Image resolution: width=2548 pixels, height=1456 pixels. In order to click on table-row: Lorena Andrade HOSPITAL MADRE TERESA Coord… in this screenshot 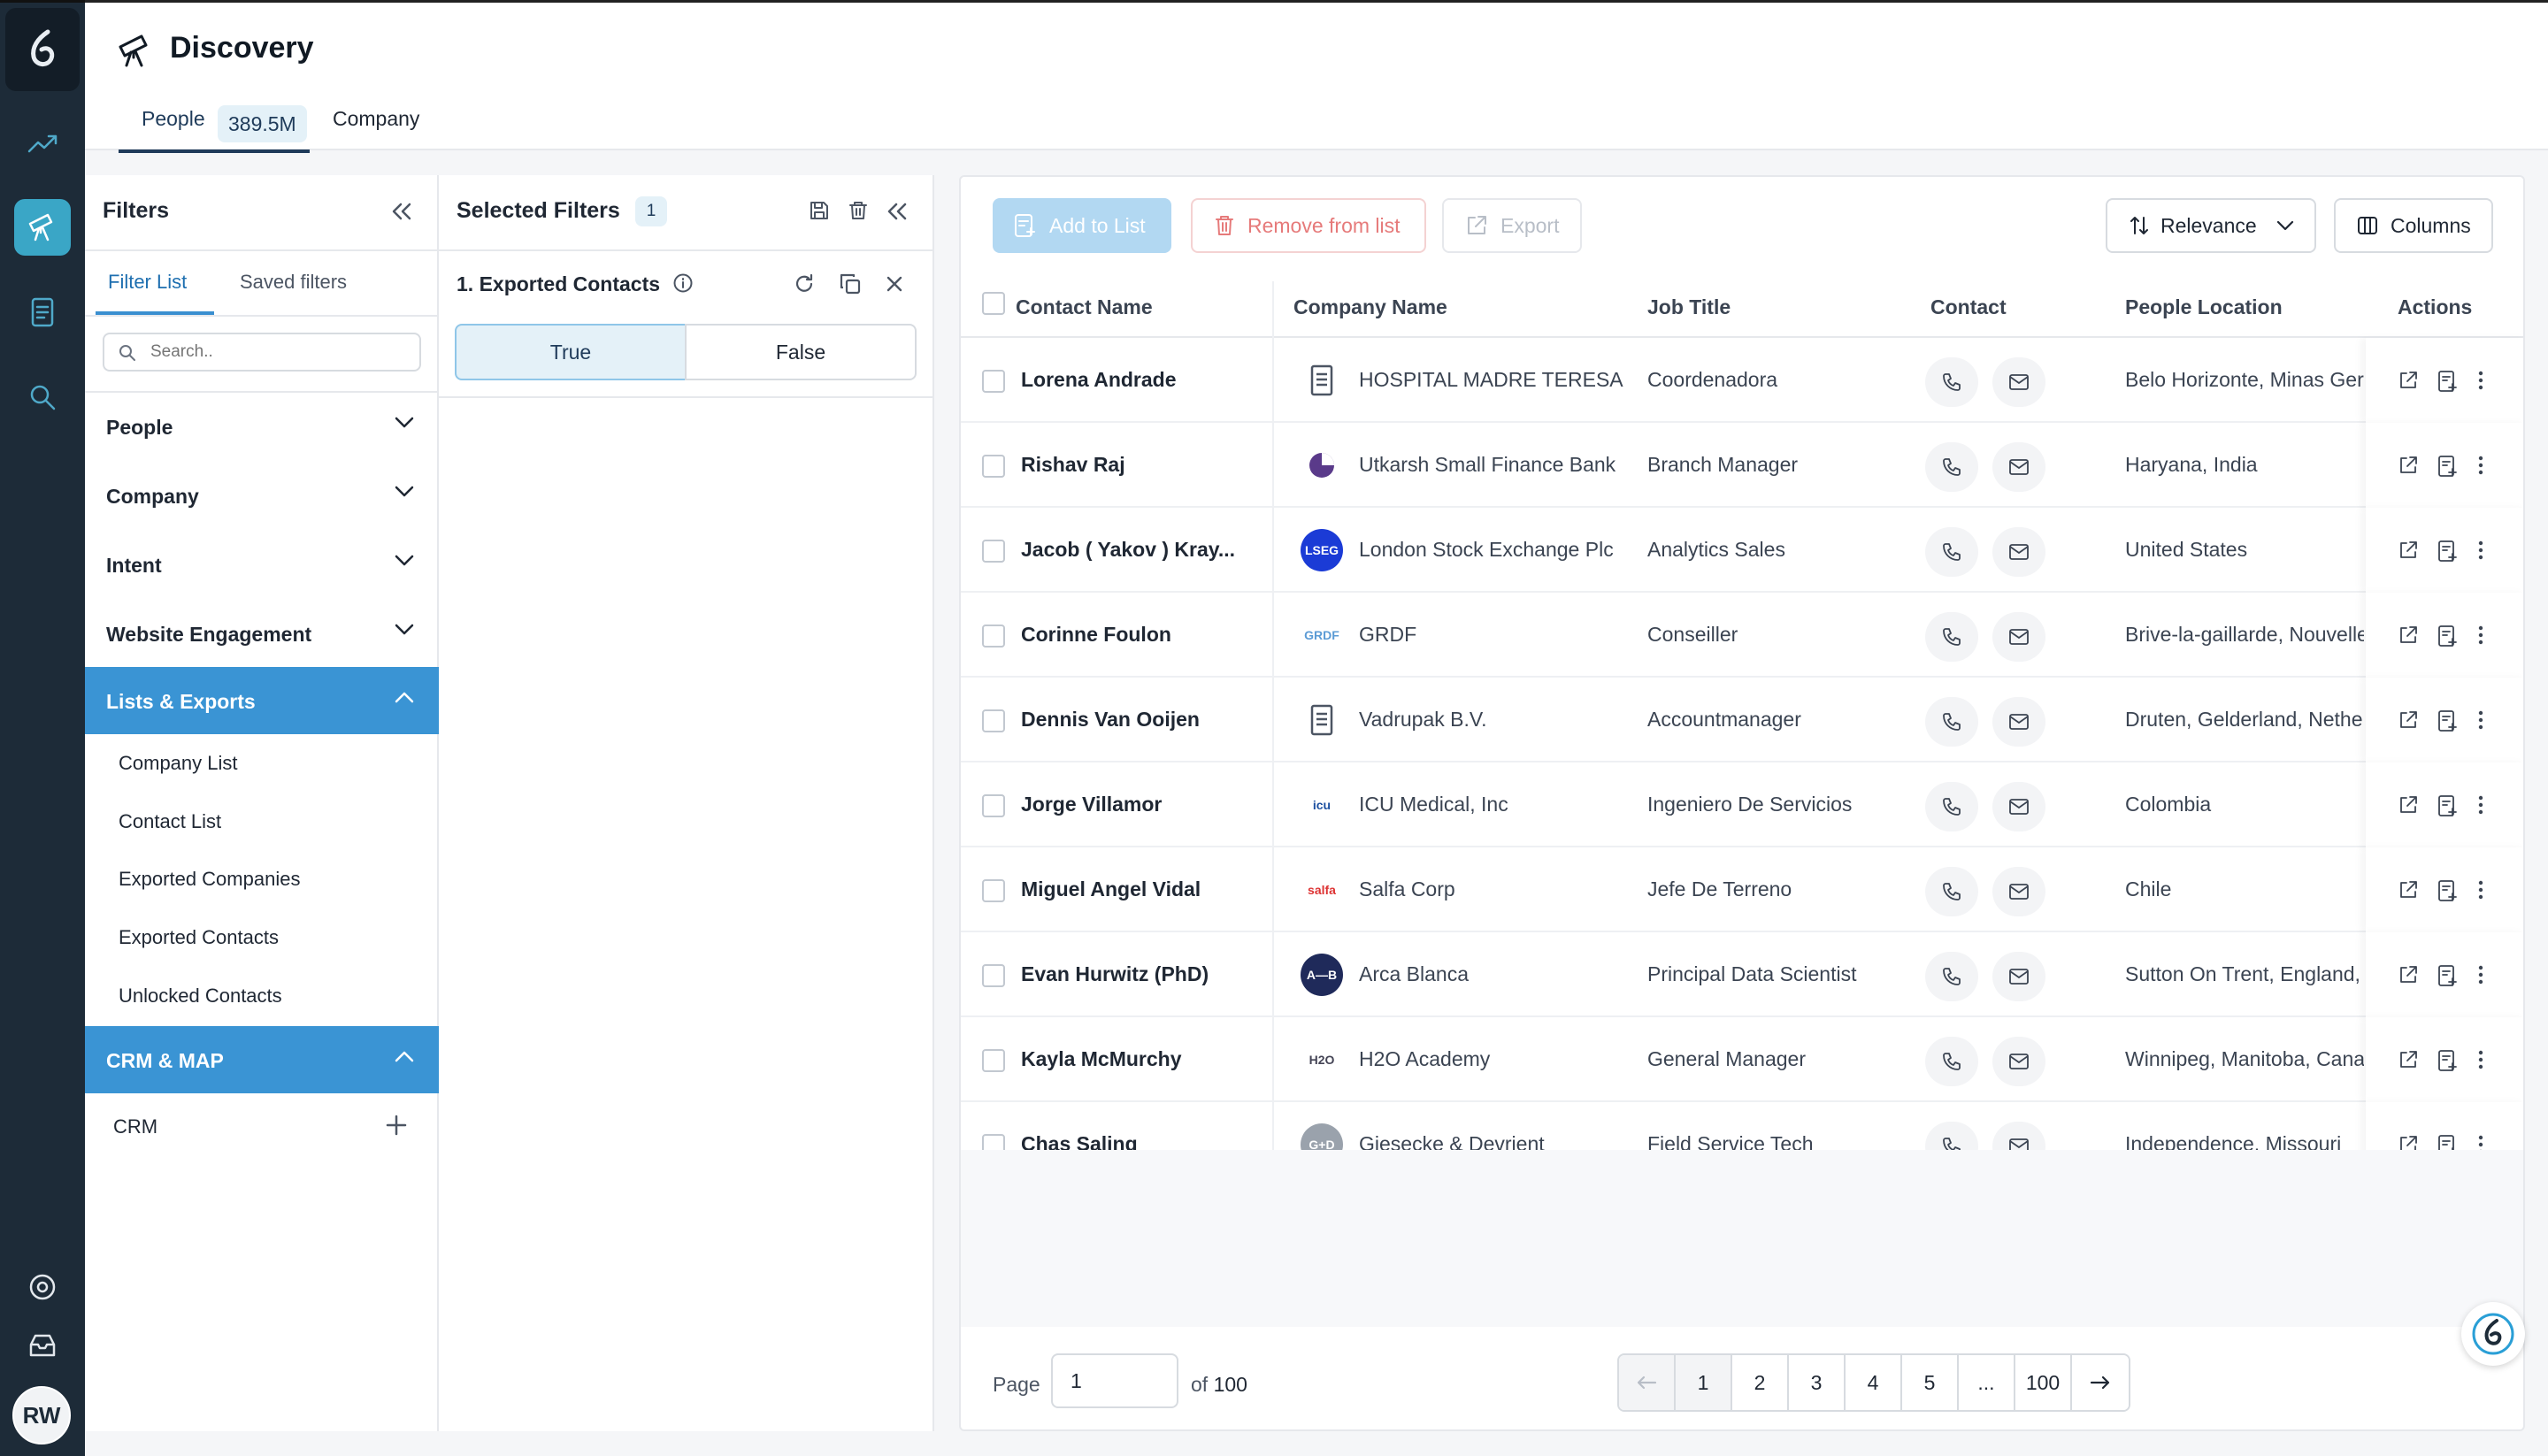, I will do `click(1742, 380)`.